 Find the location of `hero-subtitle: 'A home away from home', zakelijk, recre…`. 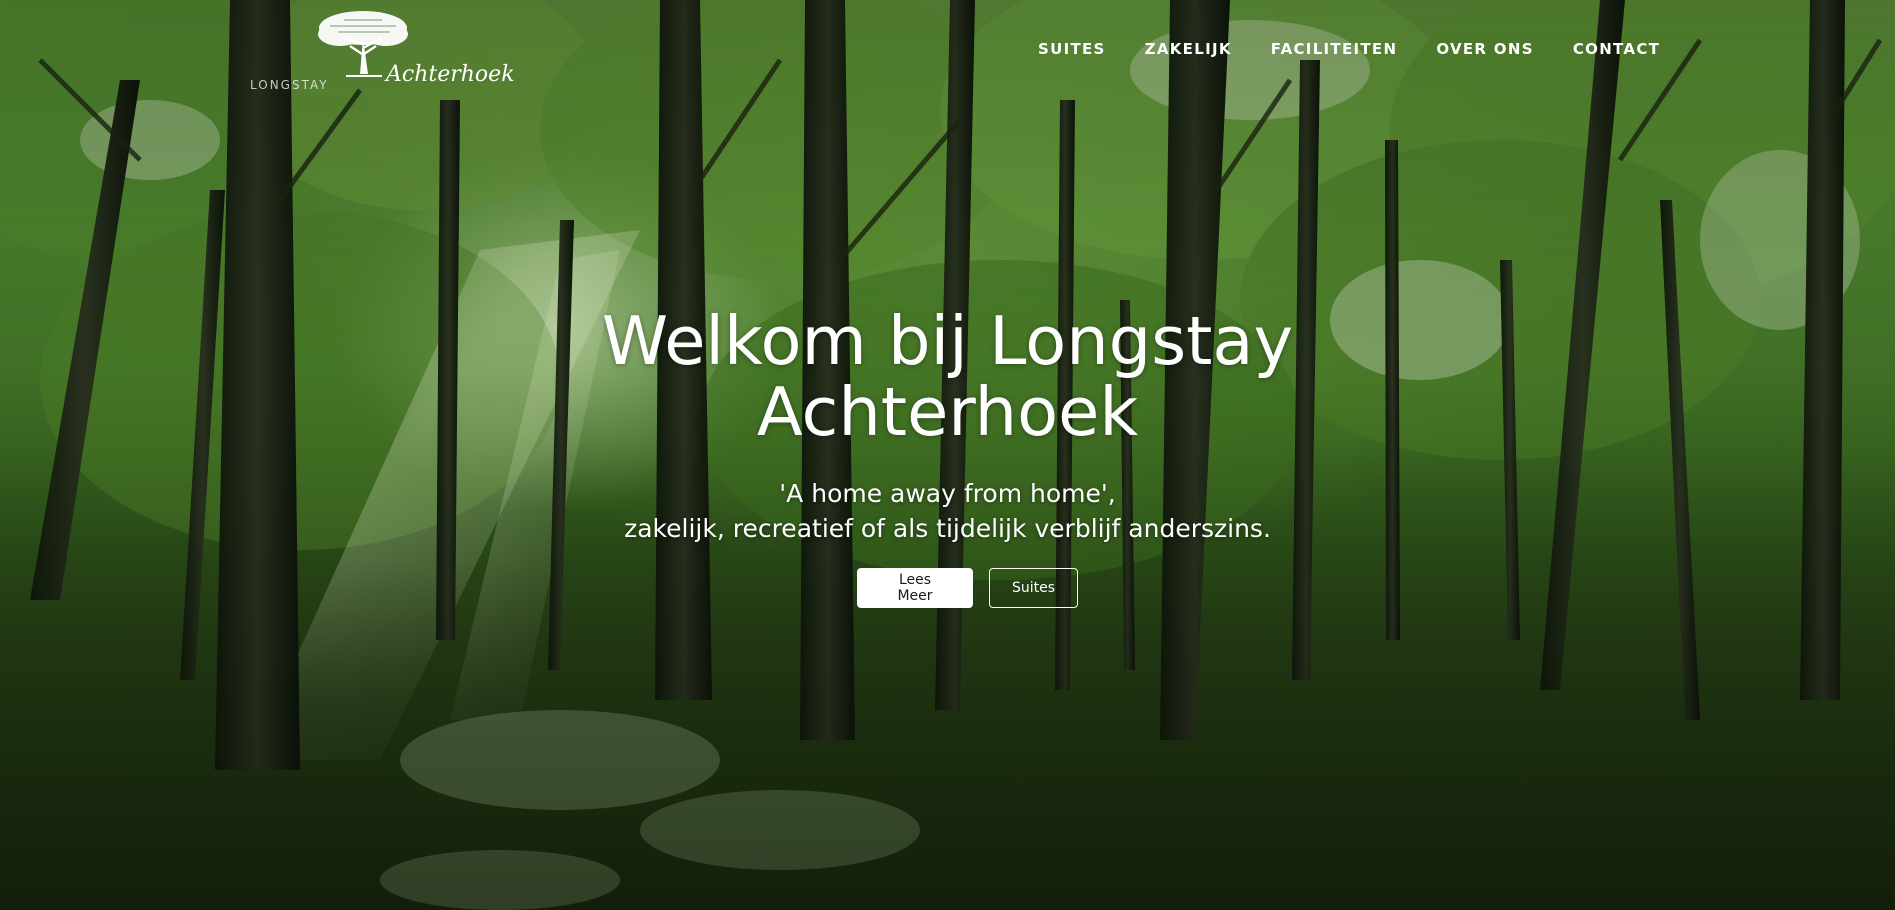

hero-subtitle: 'A home away from home', zakelijk, recre… is located at coordinates (947, 511).